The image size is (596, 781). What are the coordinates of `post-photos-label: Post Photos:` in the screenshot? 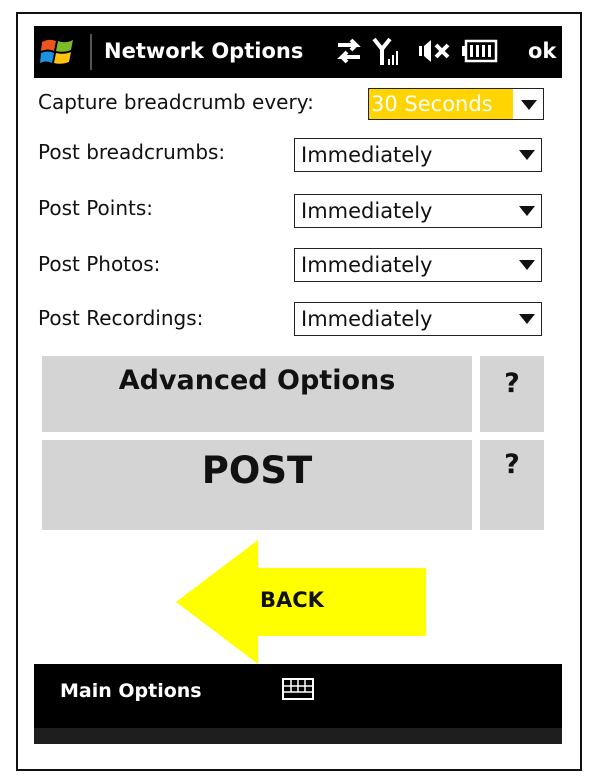 It's located at (99, 264).